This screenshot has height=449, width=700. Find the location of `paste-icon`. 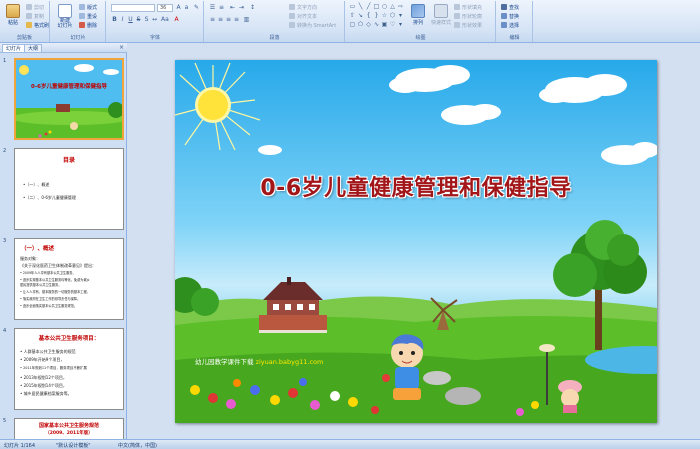

paste-icon is located at coordinates (13, 11).